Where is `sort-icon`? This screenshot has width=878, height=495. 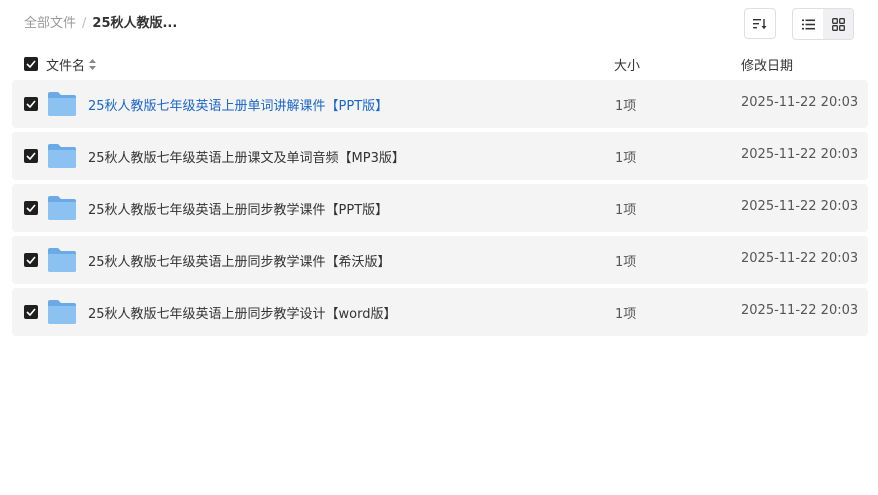 sort-icon is located at coordinates (760, 23).